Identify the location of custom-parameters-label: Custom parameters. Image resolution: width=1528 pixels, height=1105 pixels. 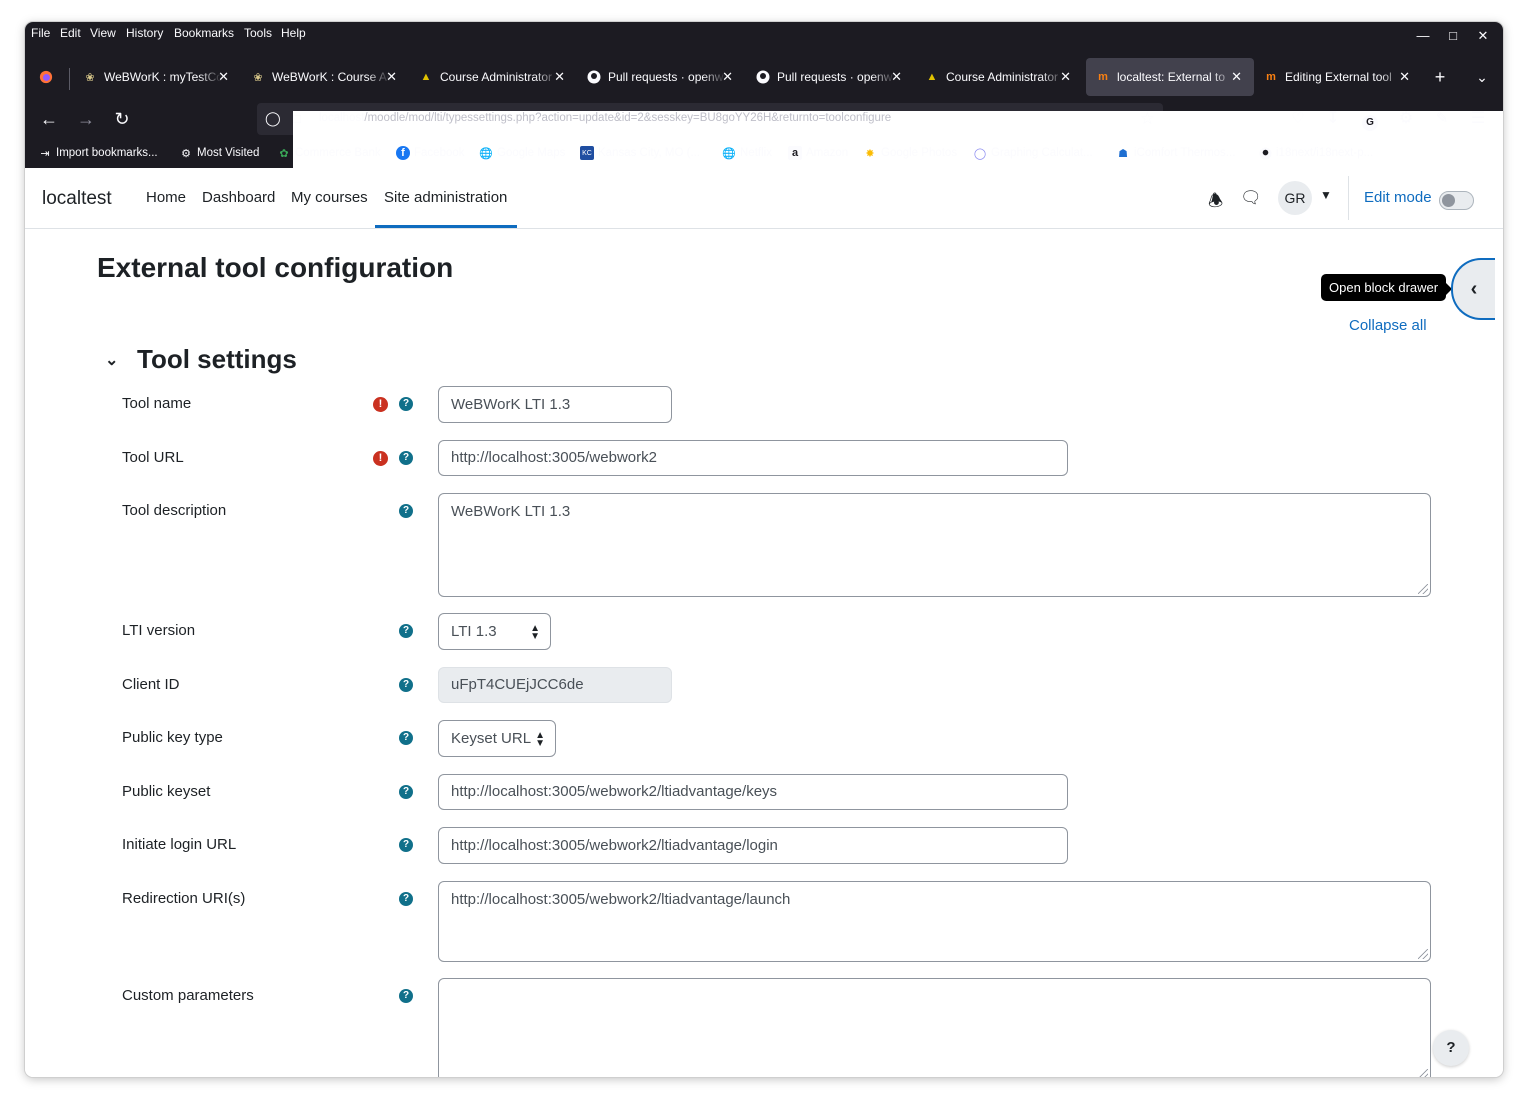
(188, 995).